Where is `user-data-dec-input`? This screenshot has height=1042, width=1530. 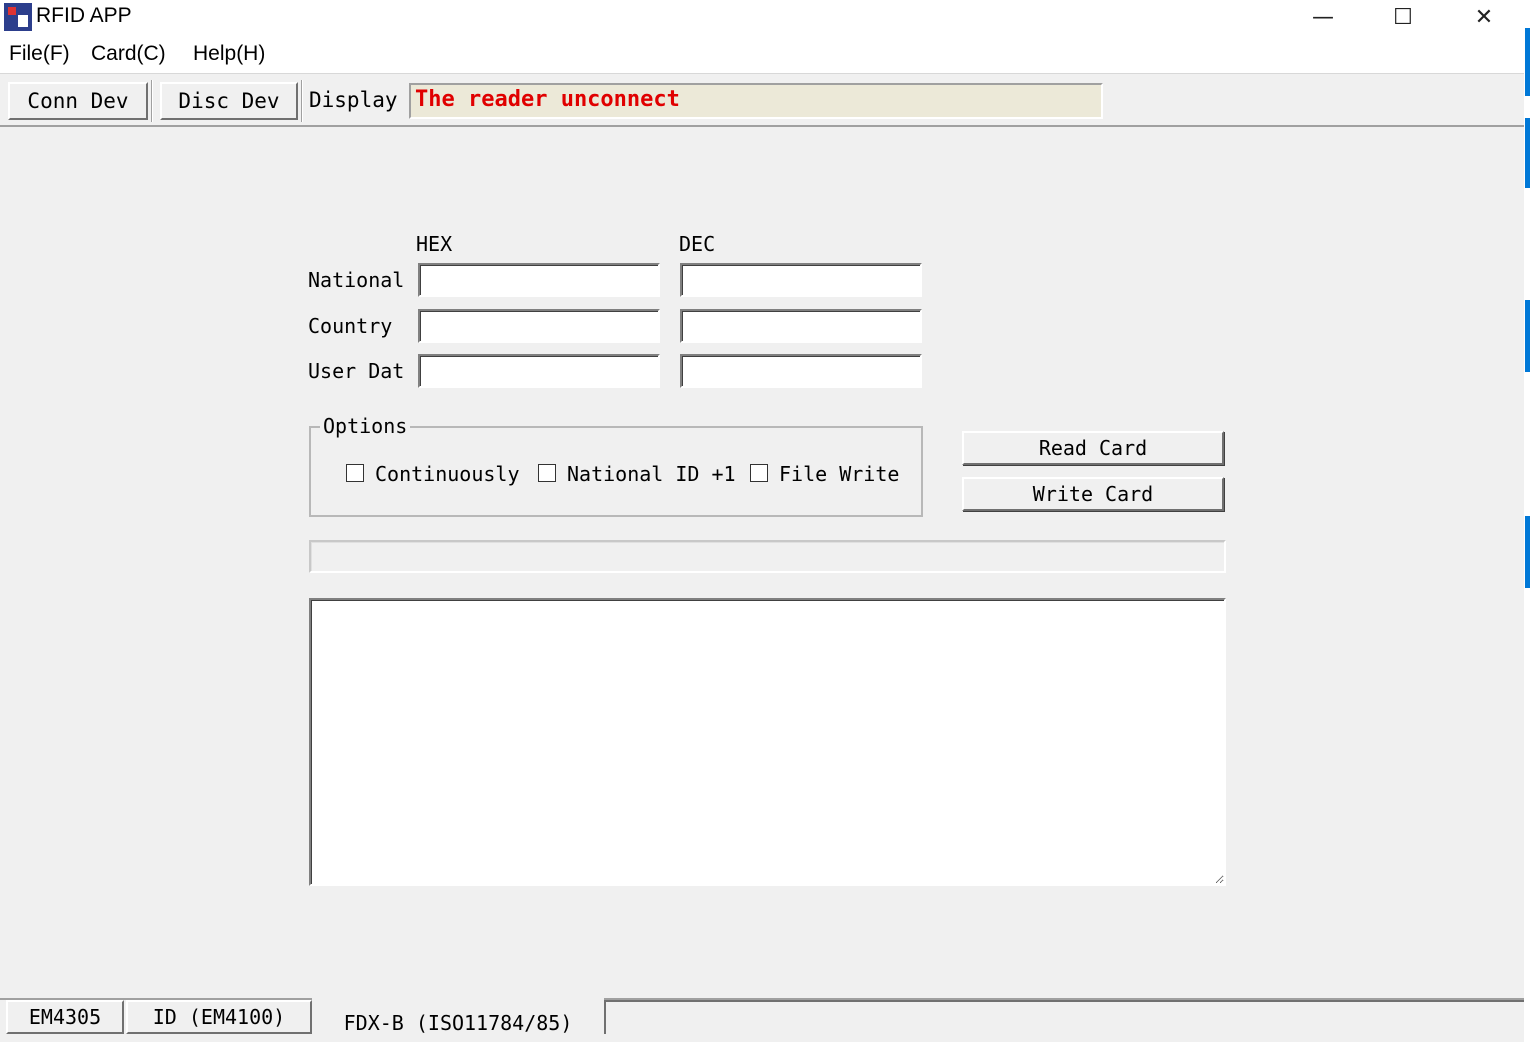 user-data-dec-input is located at coordinates (801, 371).